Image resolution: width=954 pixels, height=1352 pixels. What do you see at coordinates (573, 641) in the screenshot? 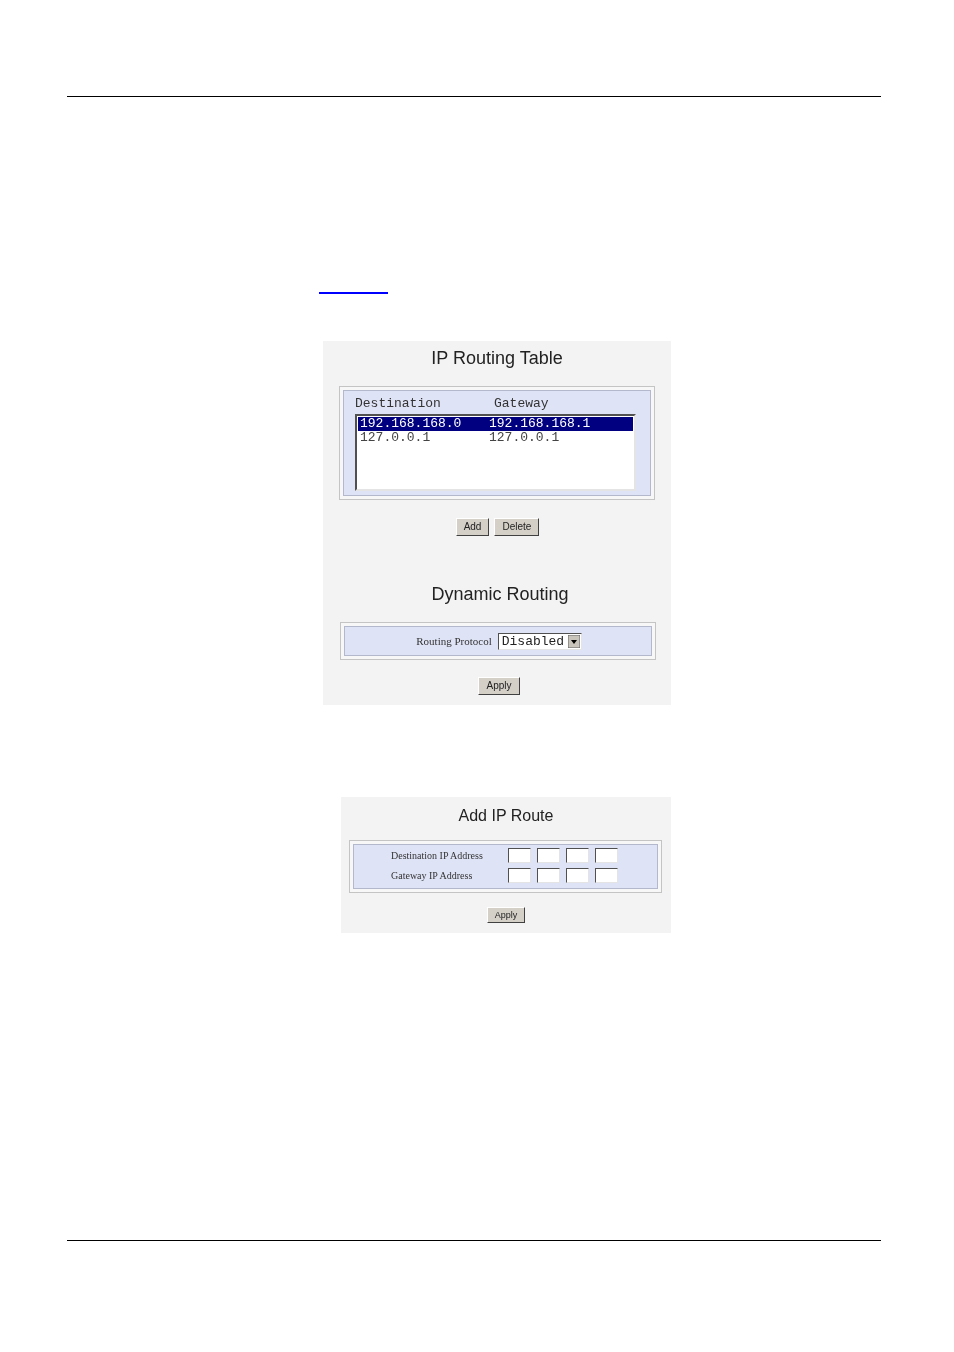
I see `dropdown-arrow-icon` at bounding box center [573, 641].